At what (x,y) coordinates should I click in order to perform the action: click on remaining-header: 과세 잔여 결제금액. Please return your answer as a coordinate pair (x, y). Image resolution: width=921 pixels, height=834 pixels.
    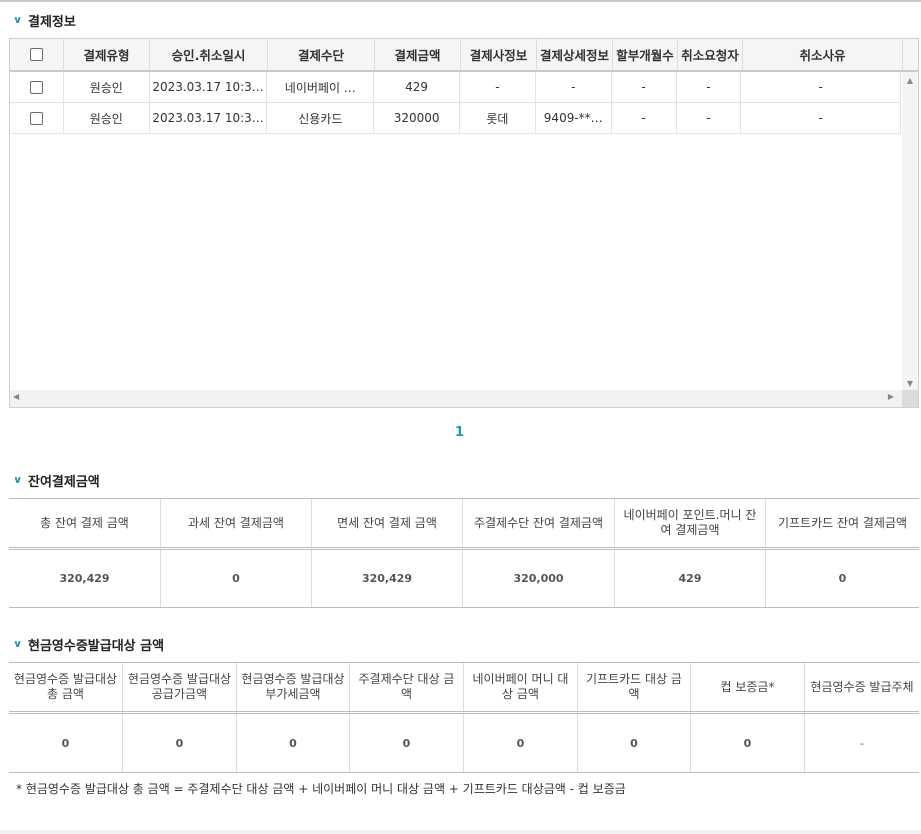
    Looking at the image, I should click on (236, 523).